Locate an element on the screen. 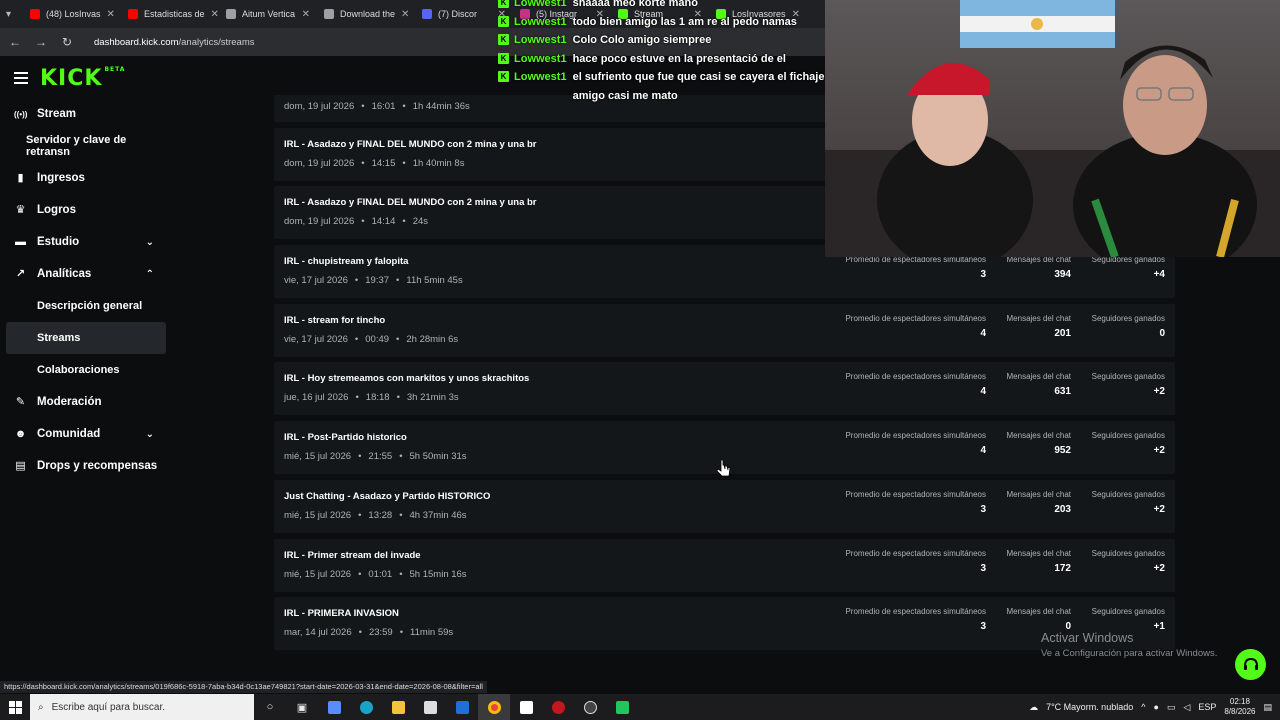  obs-icon is located at coordinates (590, 707).